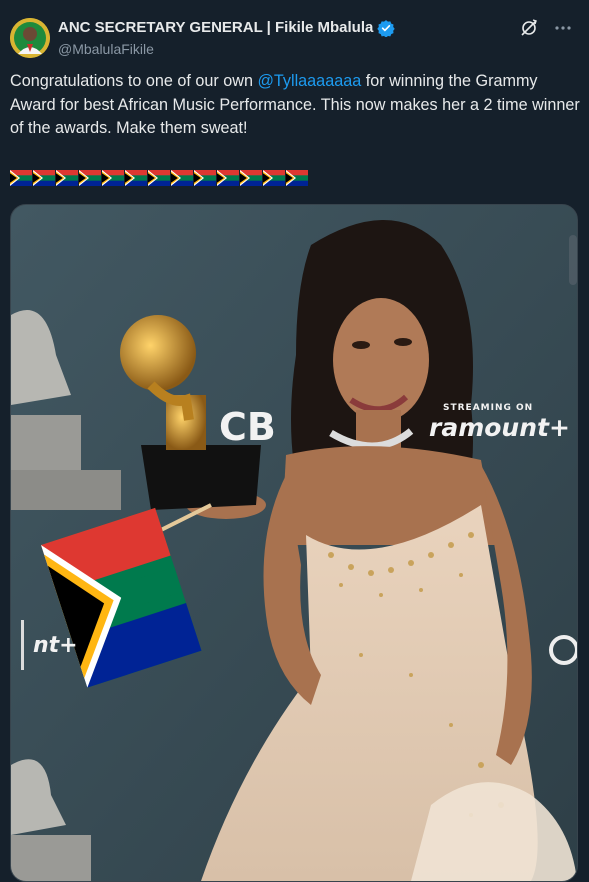 The height and width of the screenshot is (882, 589). What do you see at coordinates (386, 28) in the screenshot?
I see `verified-badge-icon` at bounding box center [386, 28].